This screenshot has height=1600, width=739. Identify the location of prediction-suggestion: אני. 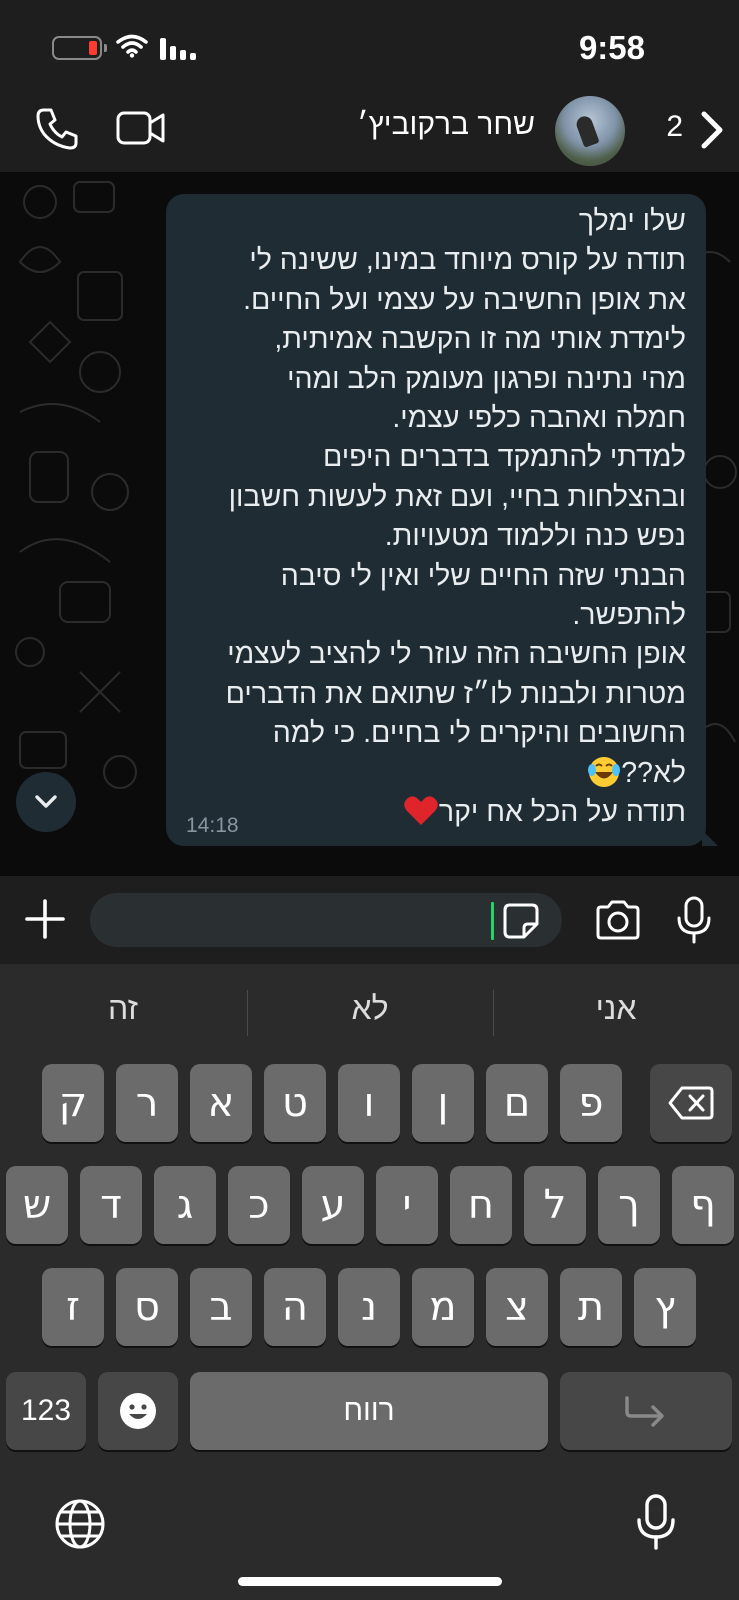
(616, 1008).